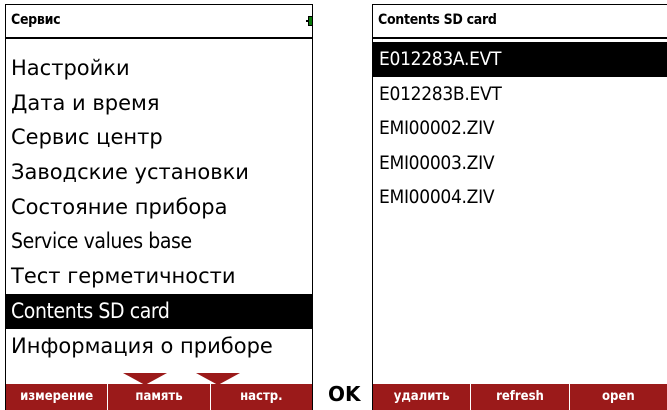  Describe the element at coordinates (520, 163) in the screenshot. I see `file-item: EMI00003.ZIV` at that location.